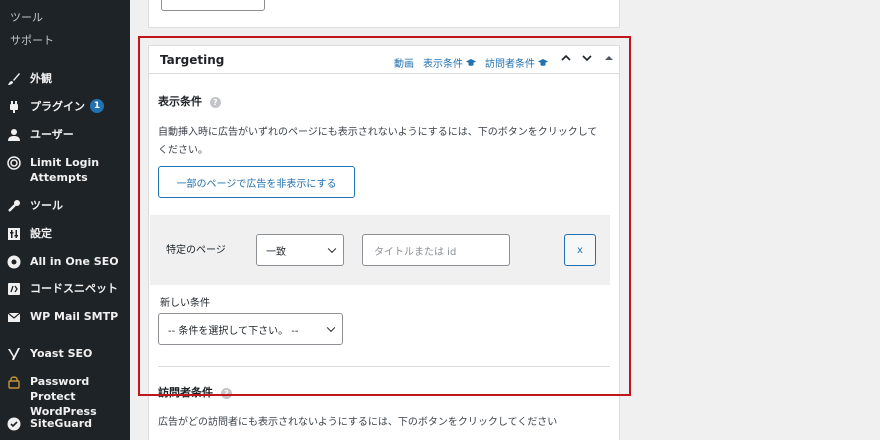  I want to click on sidebar-item-code-snippets: コードスニペット, so click(65, 289).